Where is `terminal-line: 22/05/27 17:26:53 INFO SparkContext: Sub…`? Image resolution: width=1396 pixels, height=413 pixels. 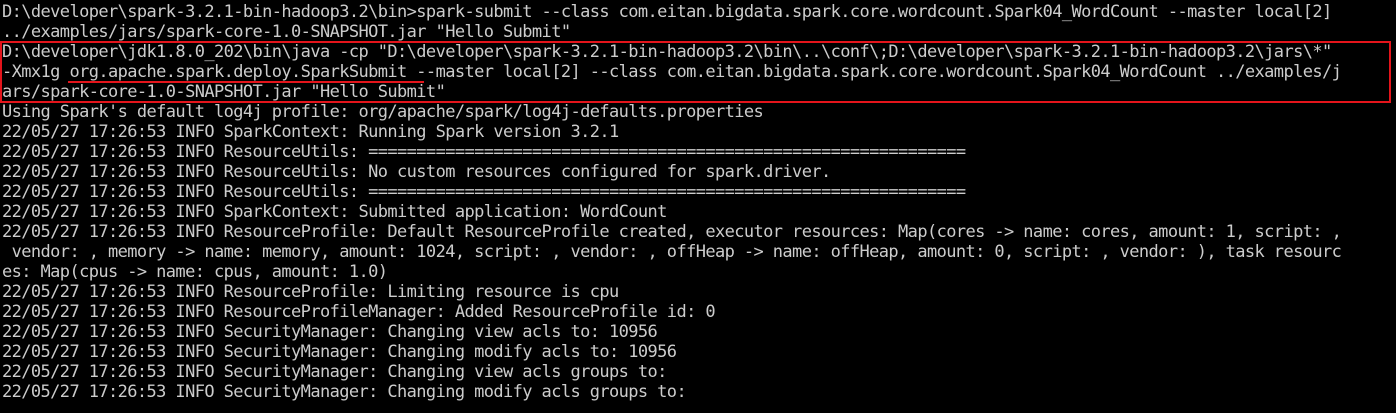
terminal-line: 22/05/27 17:26:53 INFO SparkContext: Sub… is located at coordinates (334, 212).